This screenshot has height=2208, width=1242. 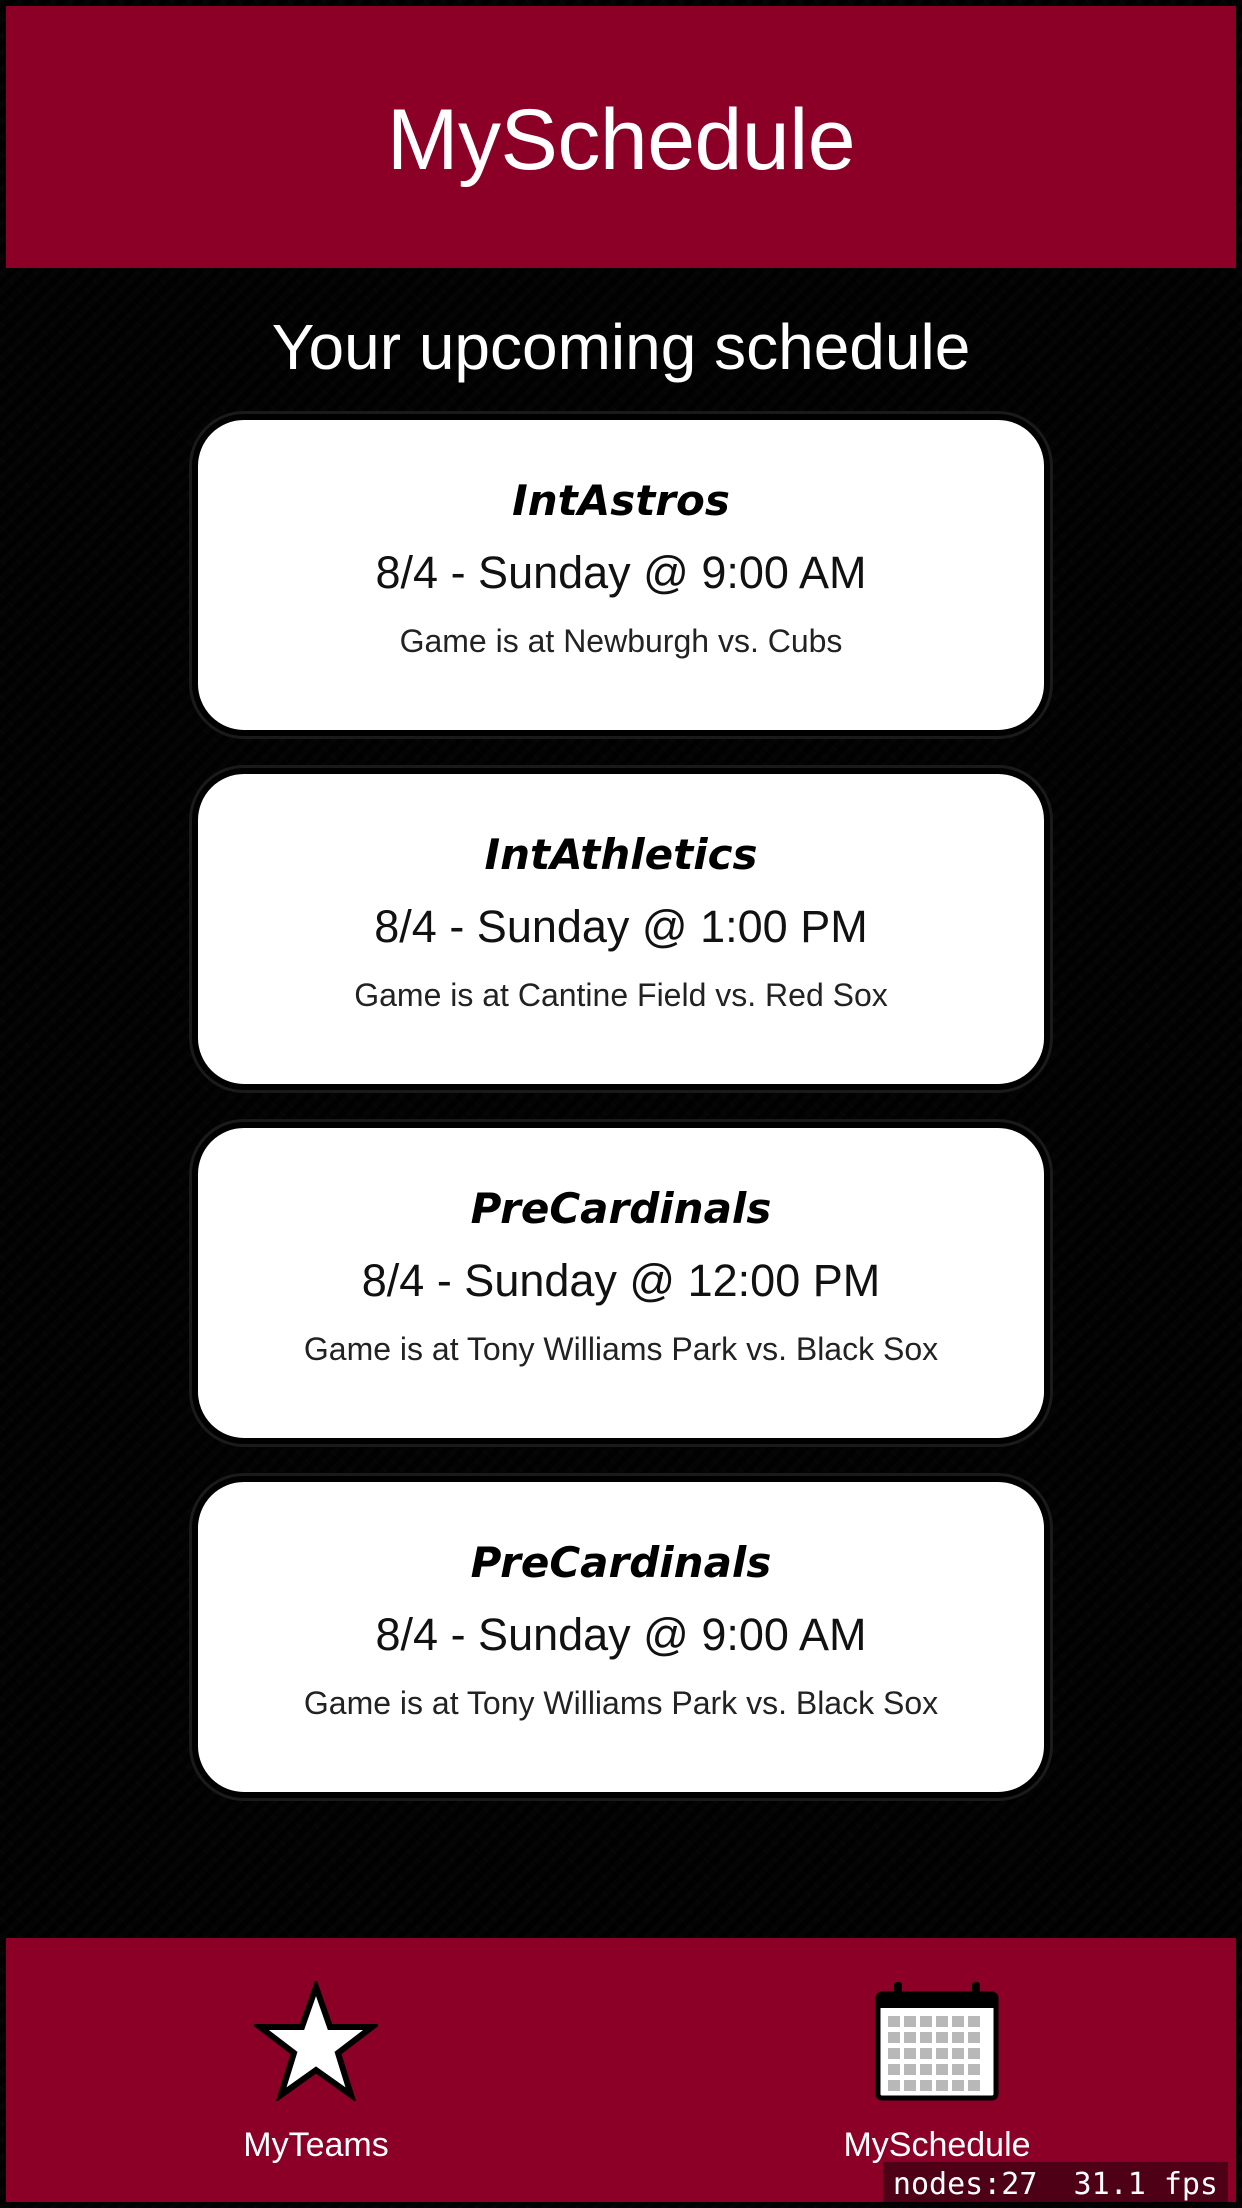 What do you see at coordinates (621, 1280) in the screenshot?
I see `card-date-time: 8/4 - Sunday @ 12:00 PM` at bounding box center [621, 1280].